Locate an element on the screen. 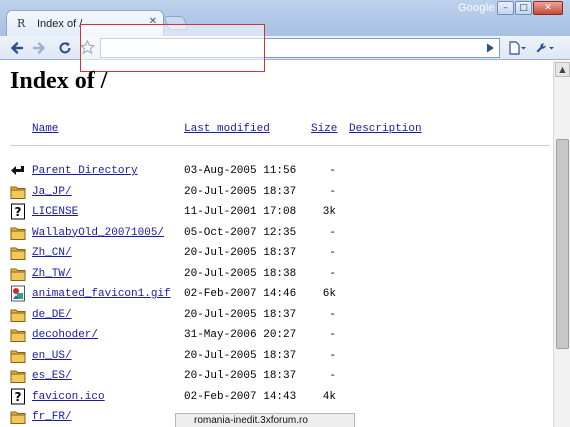 Image resolution: width=570 pixels, height=427 pixels. table-row: Zh_TW/20-Jul-2005 18:38 - is located at coordinates (276, 274).